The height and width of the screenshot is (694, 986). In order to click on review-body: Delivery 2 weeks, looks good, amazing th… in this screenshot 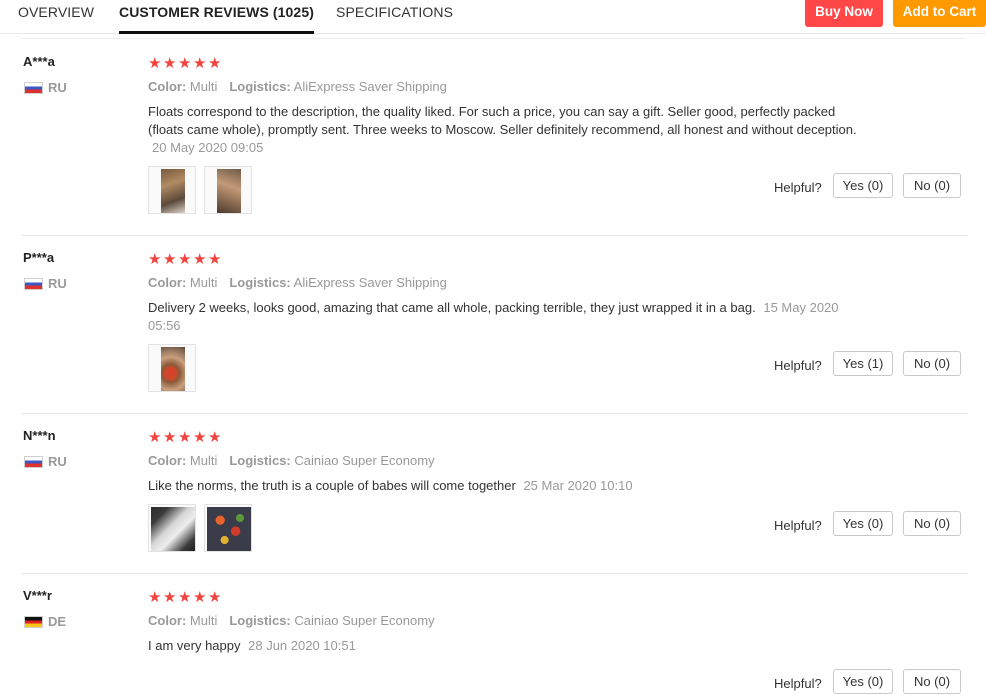, I will do `click(452, 307)`.